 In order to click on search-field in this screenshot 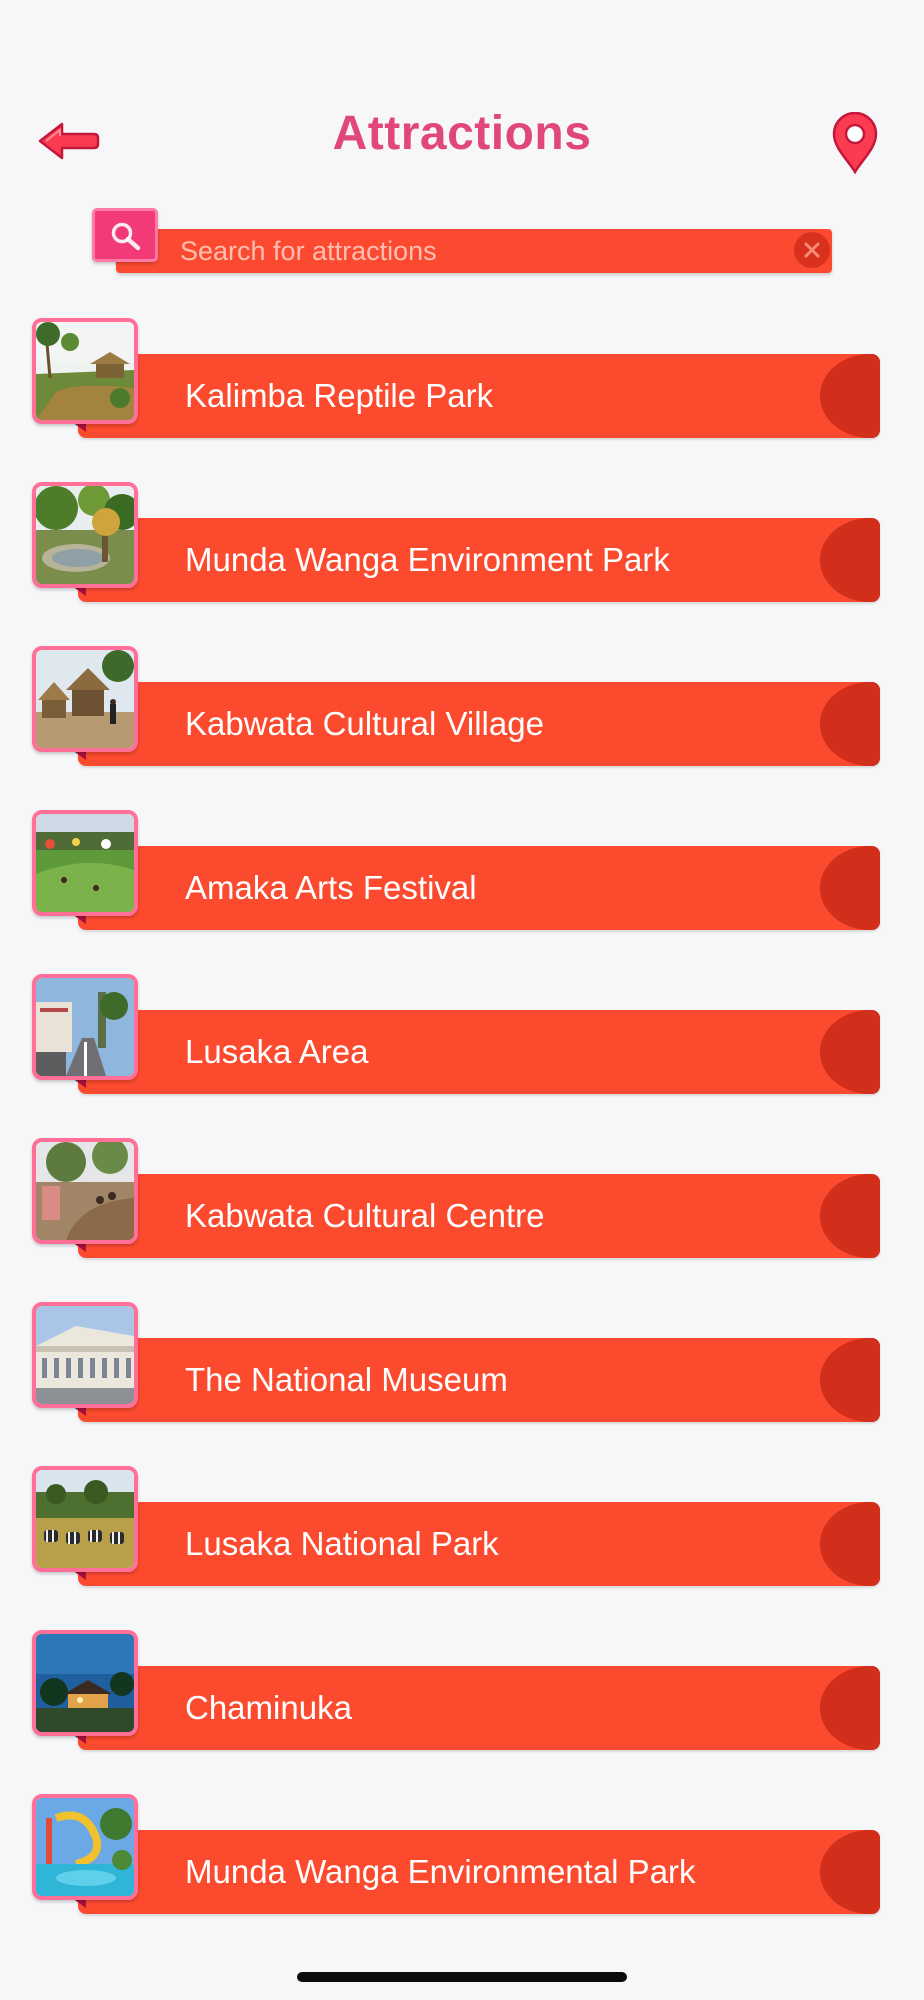, I will do `click(463, 243)`.